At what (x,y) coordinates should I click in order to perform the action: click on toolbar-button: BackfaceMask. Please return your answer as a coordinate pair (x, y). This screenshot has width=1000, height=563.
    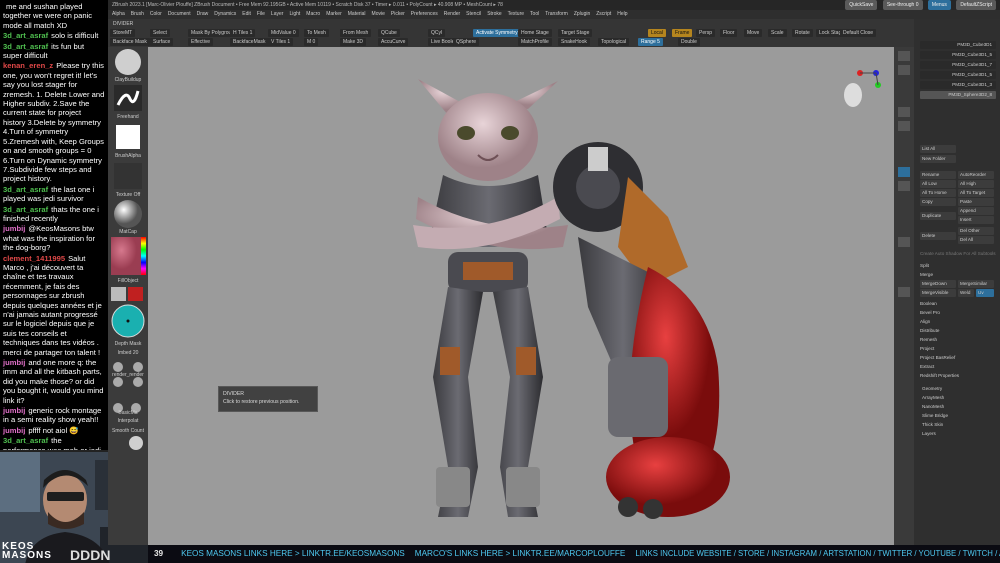
    Looking at the image, I should click on (249, 42).